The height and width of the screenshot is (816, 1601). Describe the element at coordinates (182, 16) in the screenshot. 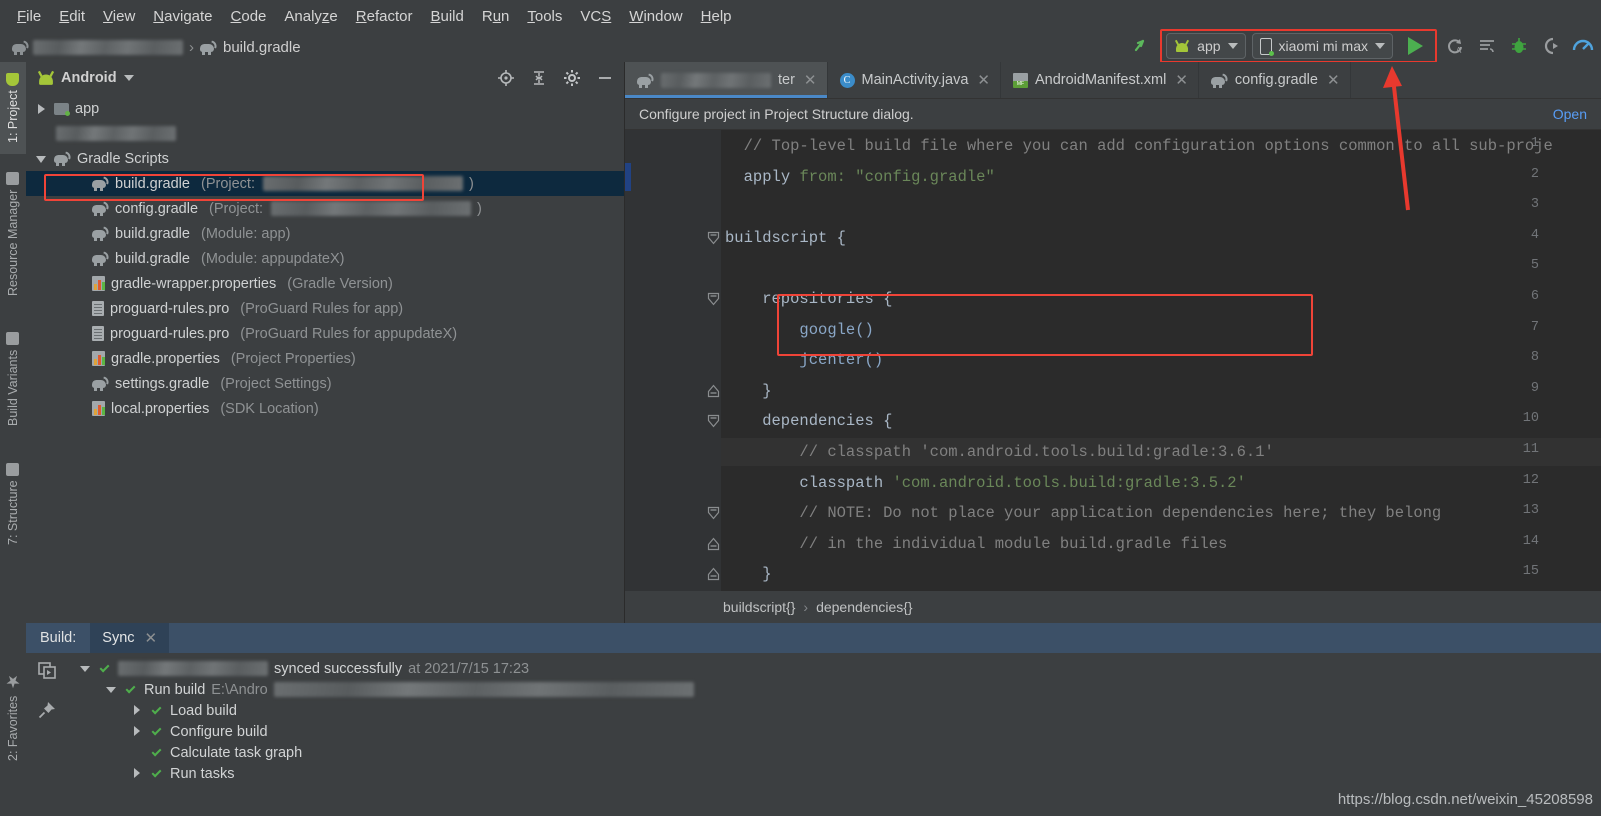

I see `menu-navigate: Navigate` at that location.